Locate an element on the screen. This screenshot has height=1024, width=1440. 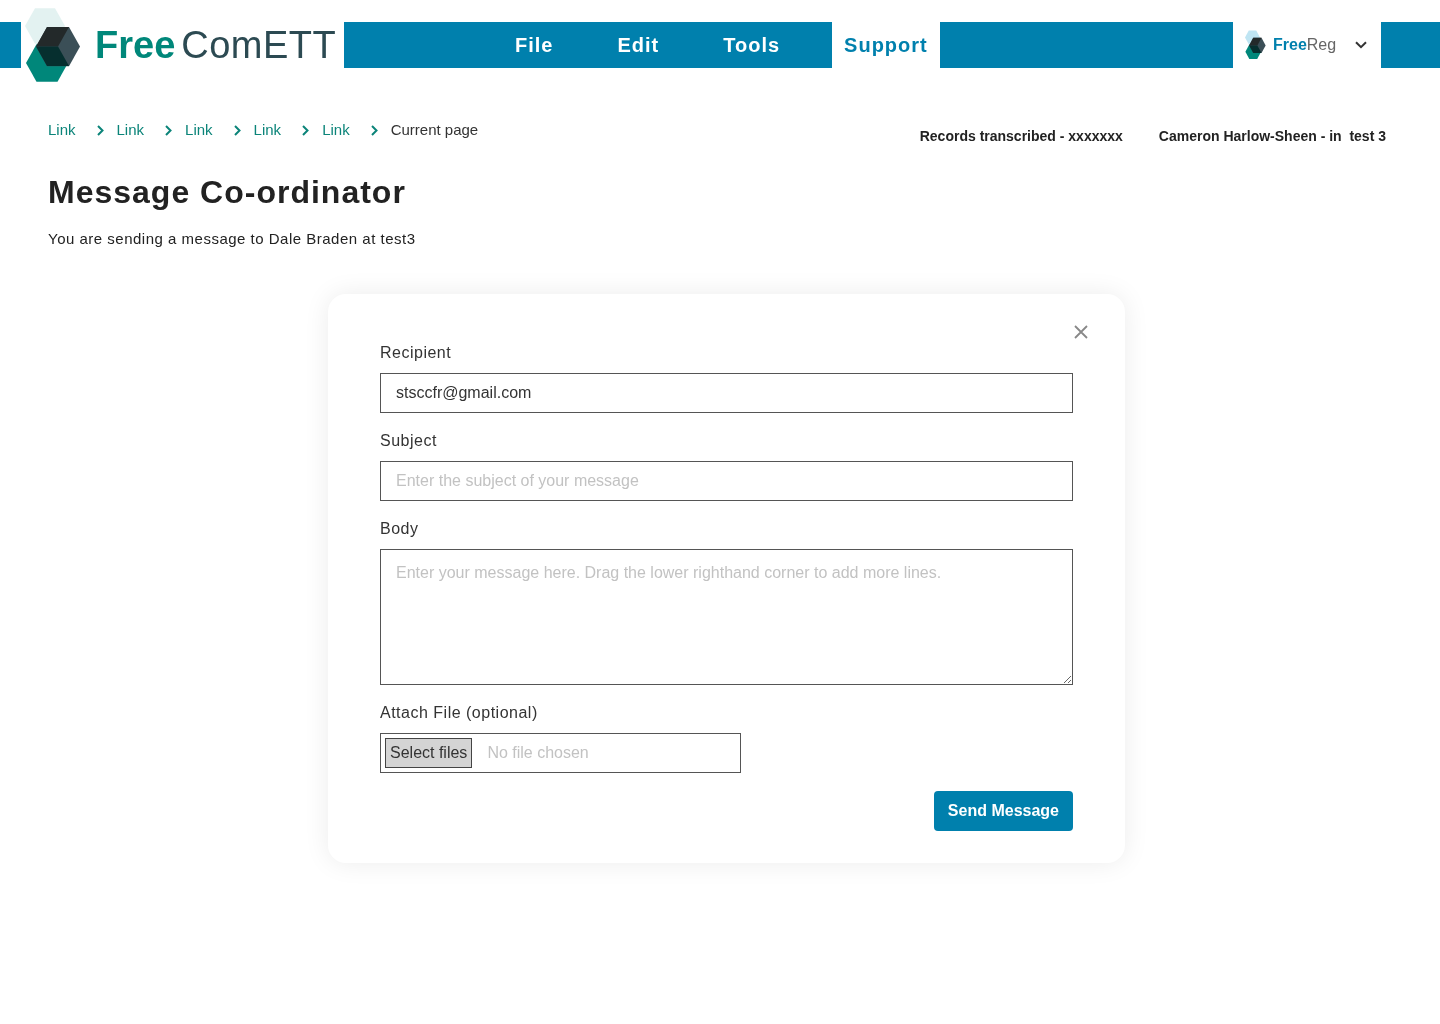
field-label: Body is located at coordinates (400, 529).